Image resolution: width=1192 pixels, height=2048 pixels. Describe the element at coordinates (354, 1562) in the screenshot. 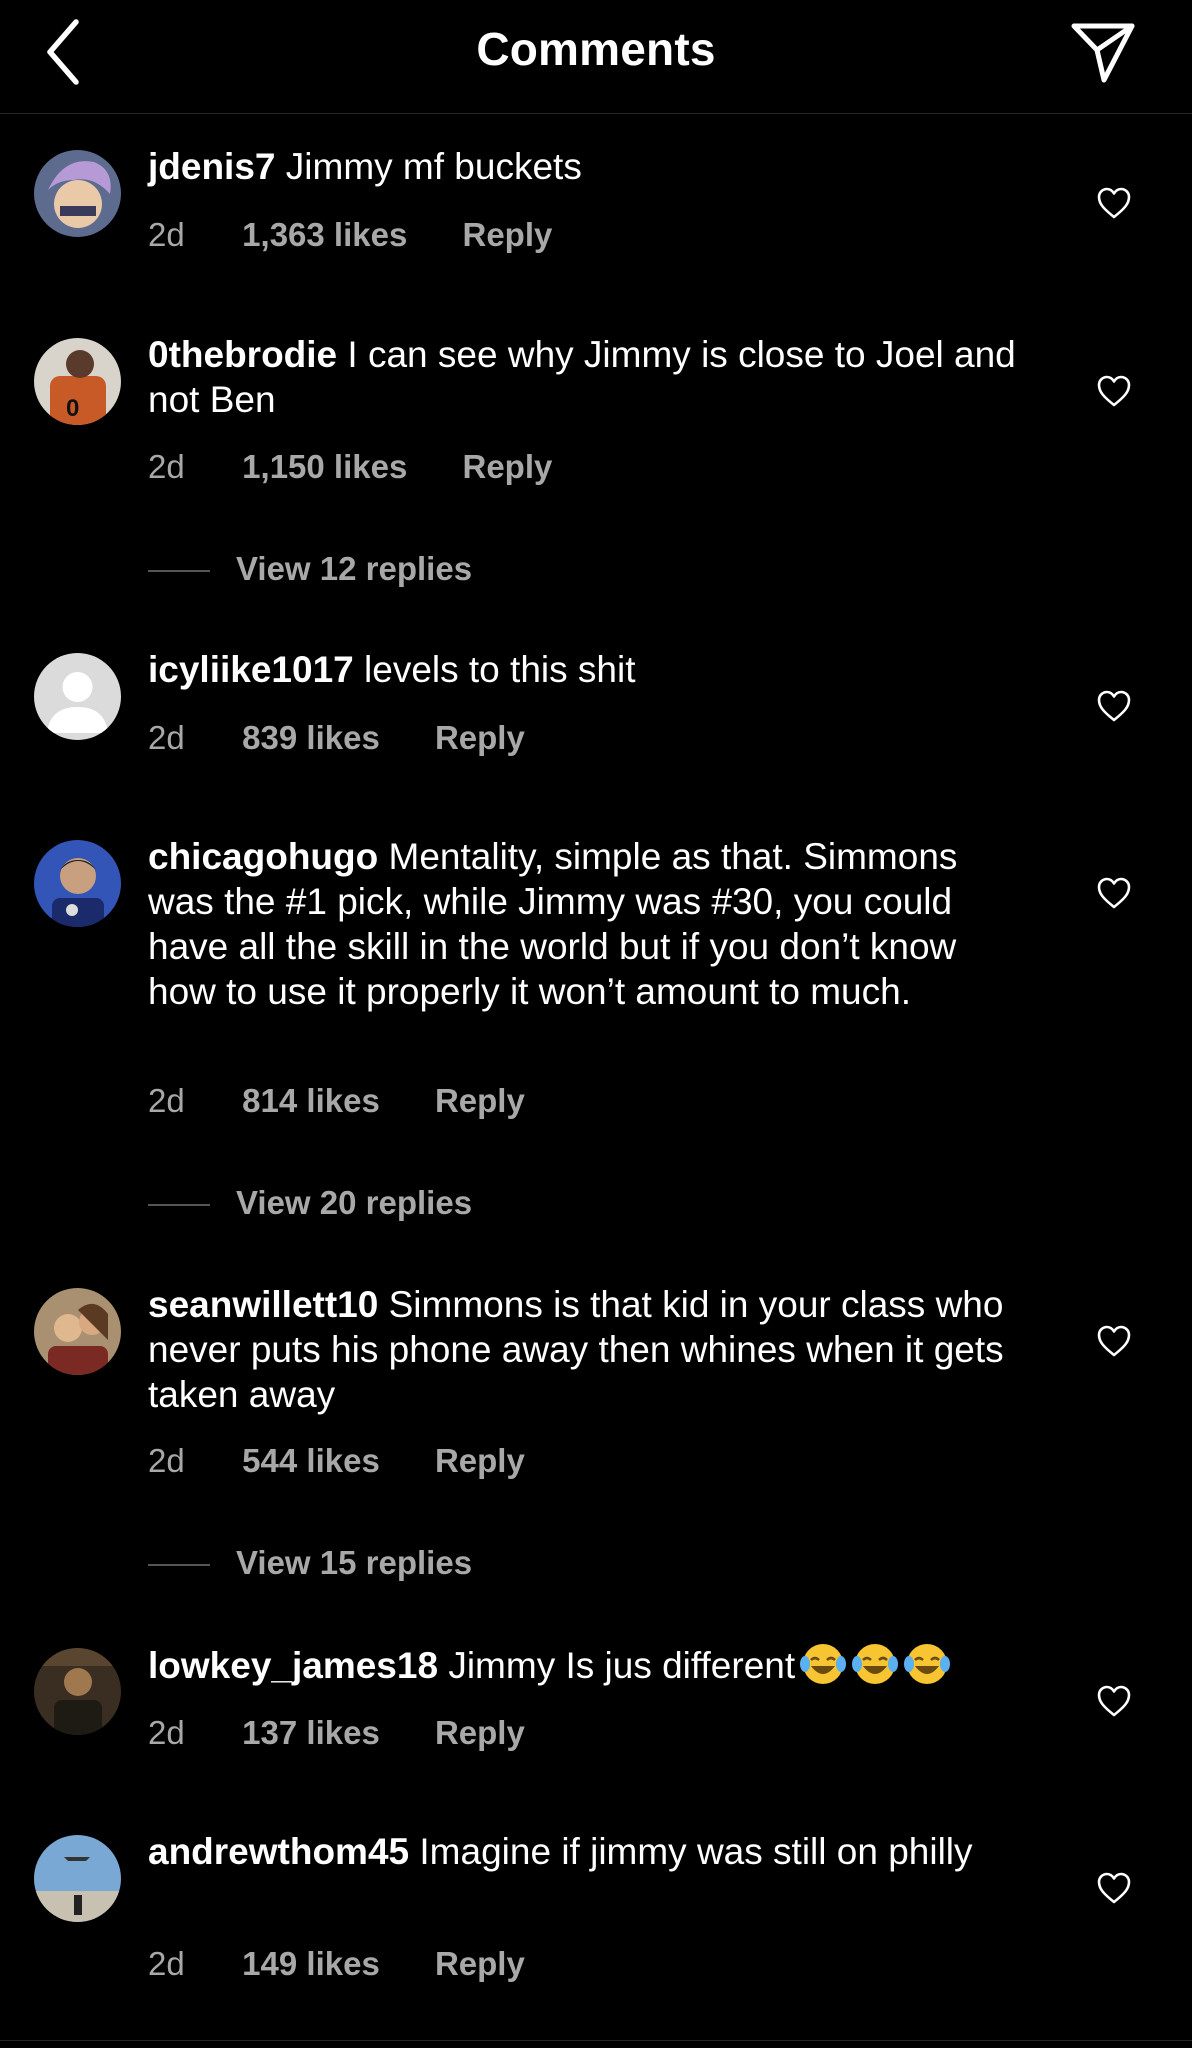

I see `view-replies-label: View 15 replies` at that location.